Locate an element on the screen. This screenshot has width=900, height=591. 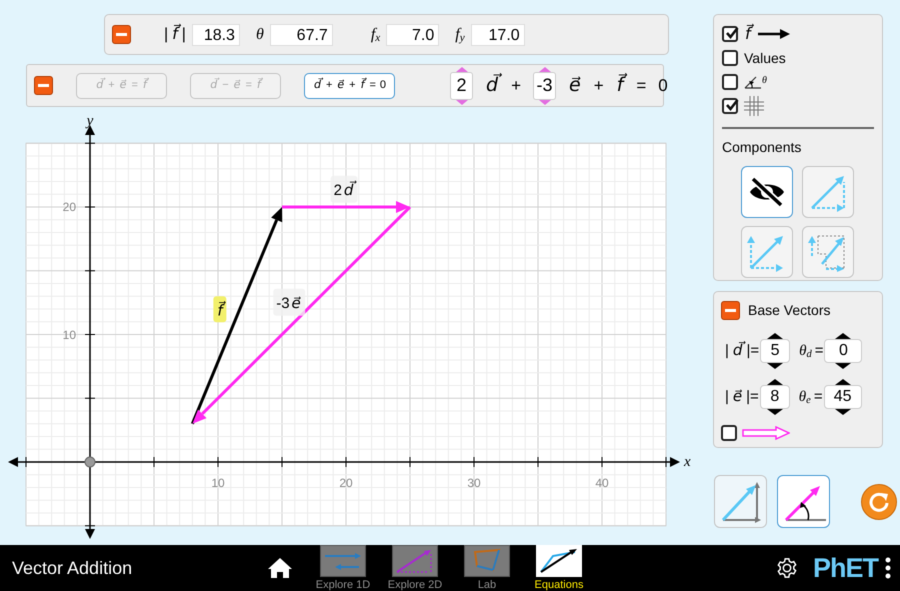
value-field: 7.0 is located at coordinates (413, 35).